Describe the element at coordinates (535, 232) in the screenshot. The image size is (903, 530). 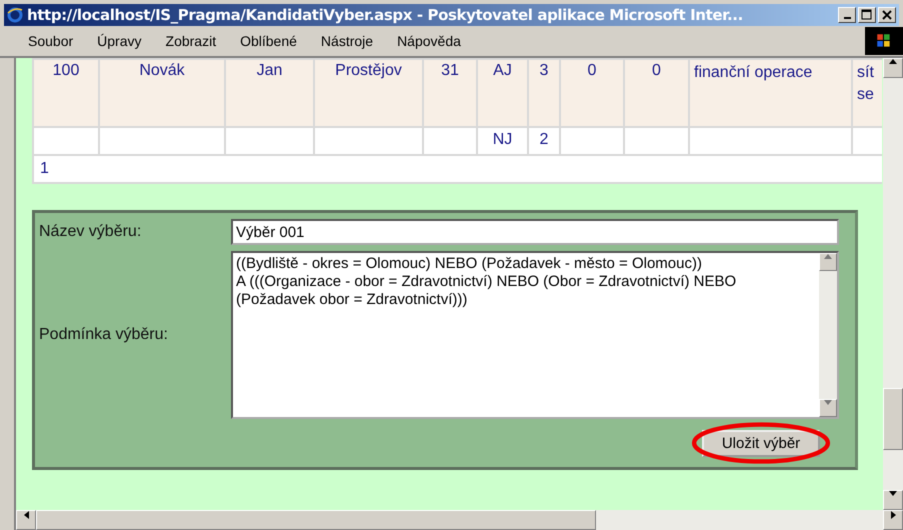
I see `name-field: Výběr 001` at that location.